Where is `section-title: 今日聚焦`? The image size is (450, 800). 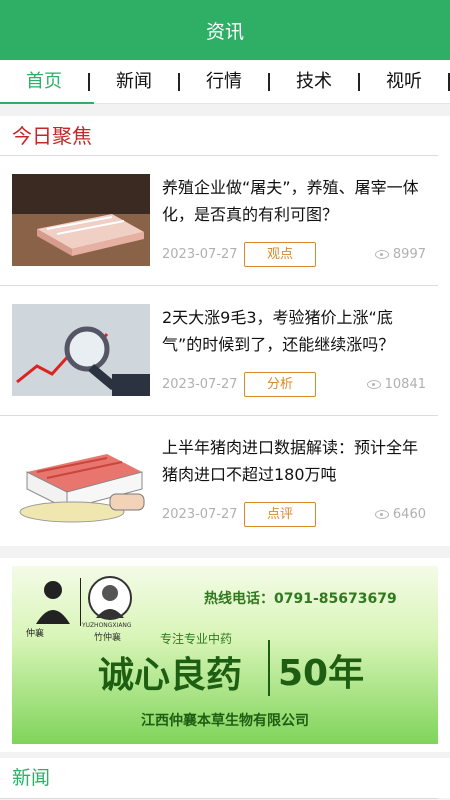 section-title: 今日聚焦 is located at coordinates (219, 136).